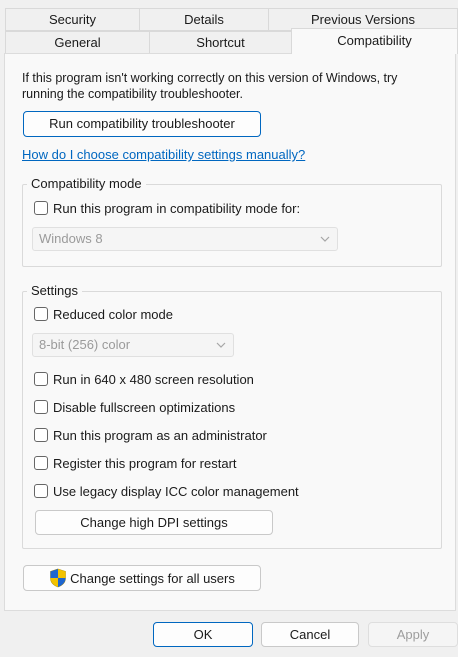 The image size is (458, 657). What do you see at coordinates (41, 435) in the screenshot?
I see `run-as-admin-checkbox` at bounding box center [41, 435].